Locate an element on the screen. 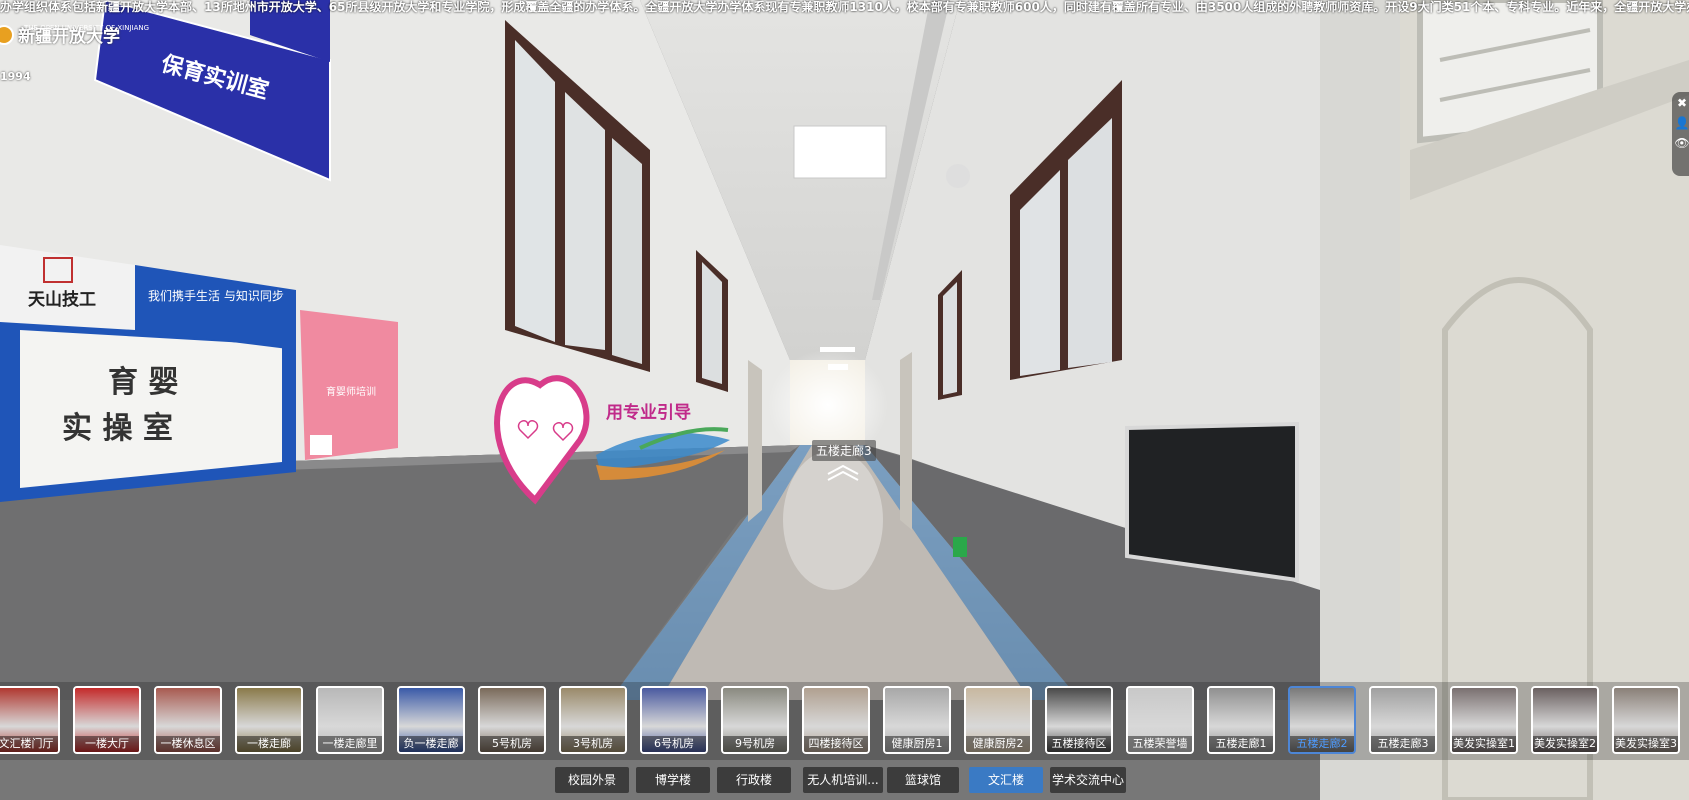  thumbnail-label: 一楼走廊里 is located at coordinates (350, 744).